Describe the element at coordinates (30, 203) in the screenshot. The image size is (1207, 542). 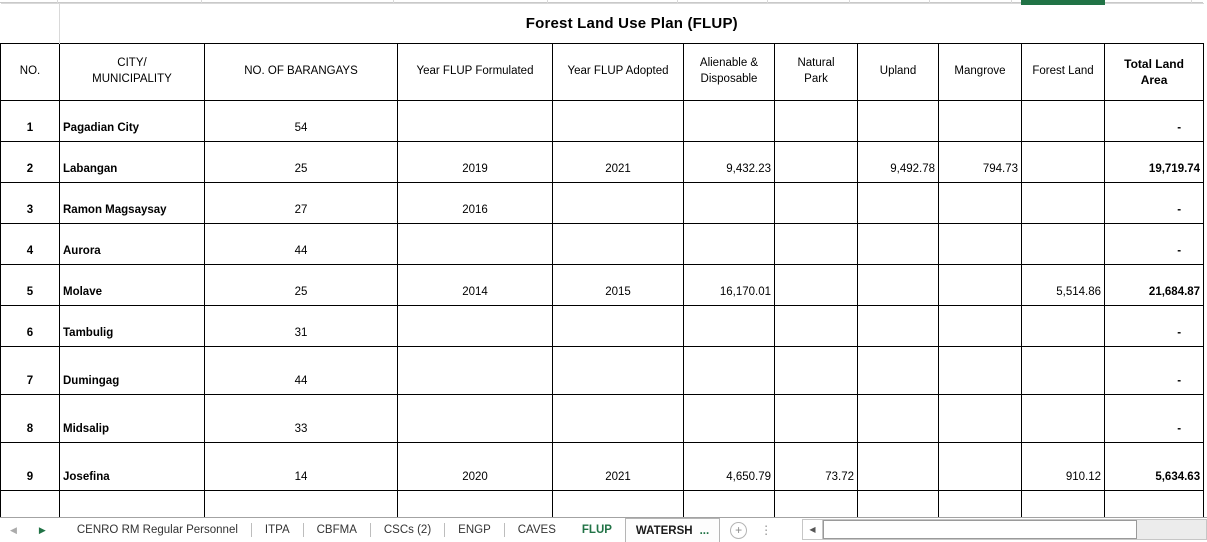
I see `cell-r3-c0: 3` at that location.